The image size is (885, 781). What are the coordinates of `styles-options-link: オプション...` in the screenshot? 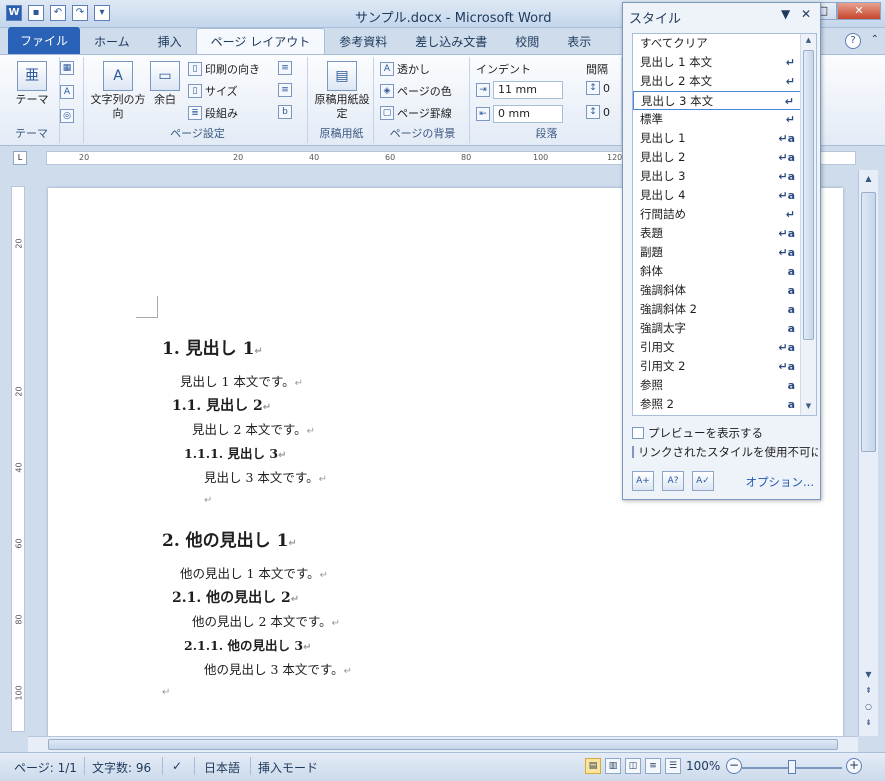 It's located at (780, 482).